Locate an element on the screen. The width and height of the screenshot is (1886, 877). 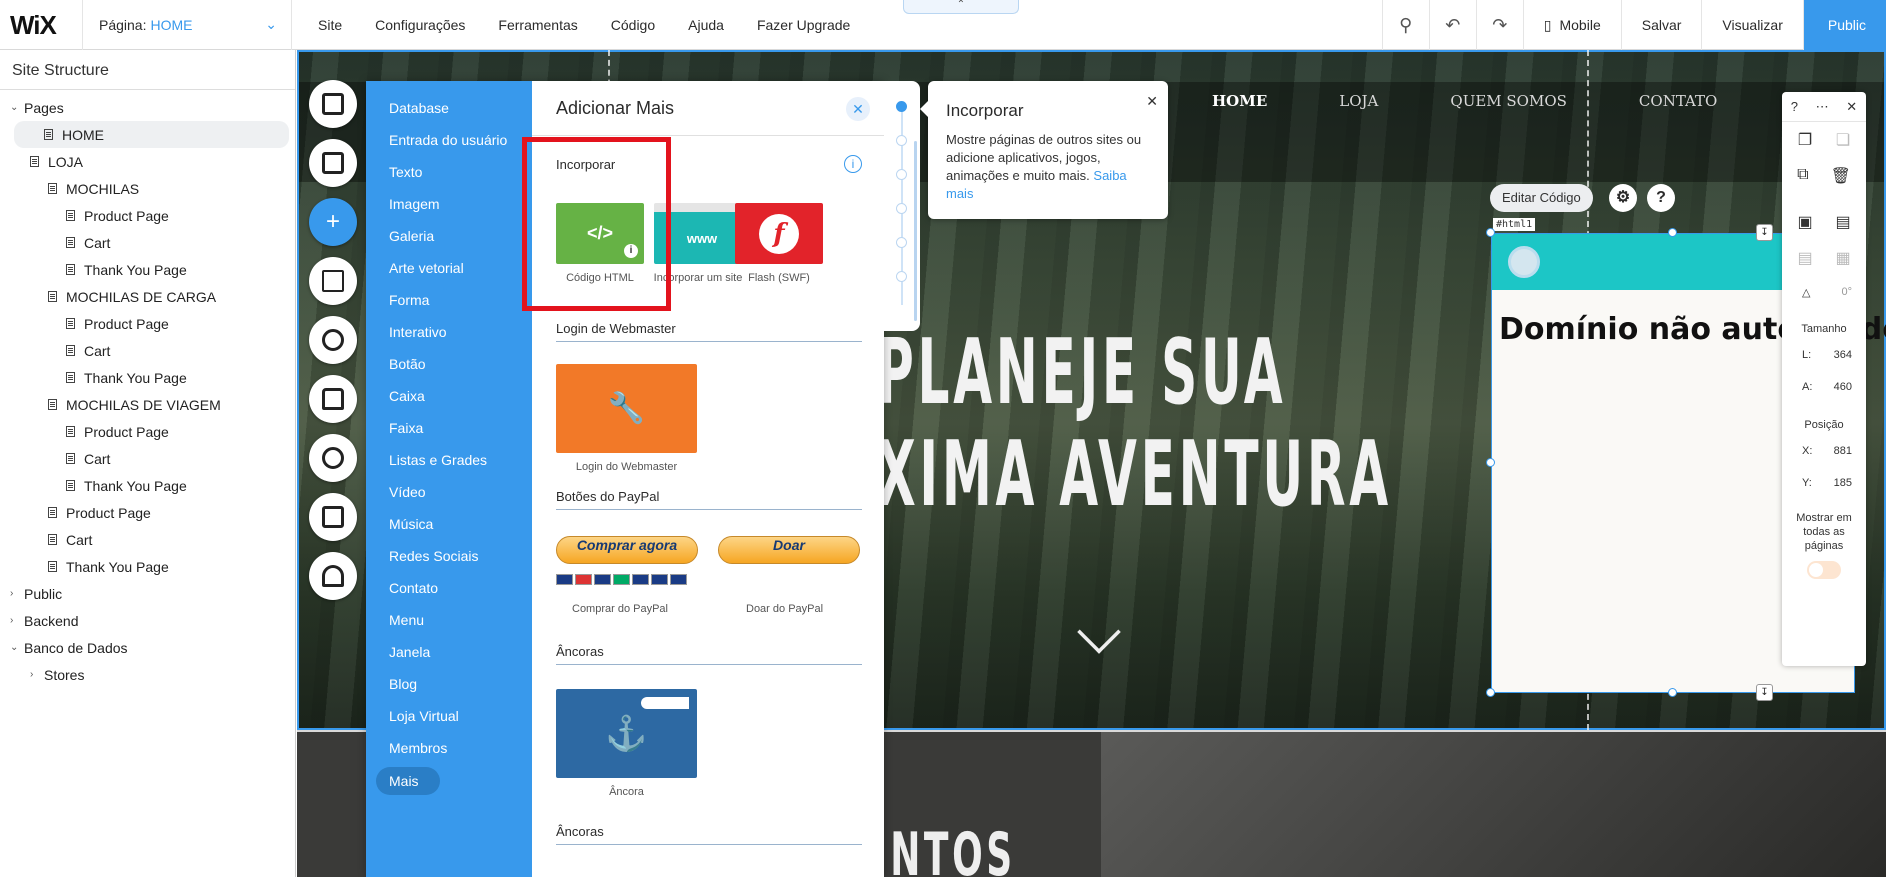
align-icon: ▤ is located at coordinates (1842, 222).